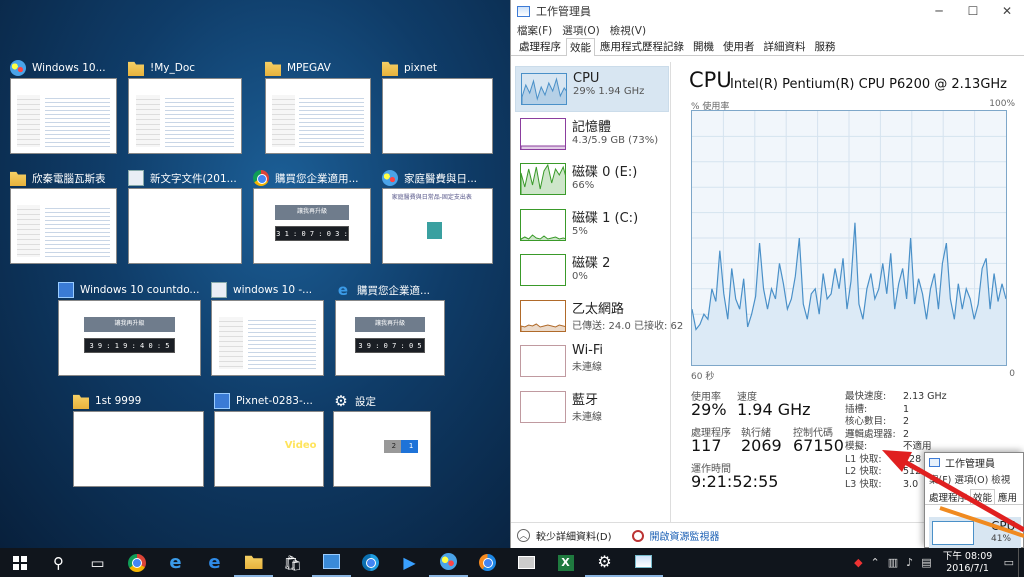 This screenshot has width=1024, height=577. I want to click on tab-0: 處理程序, so click(540, 46).